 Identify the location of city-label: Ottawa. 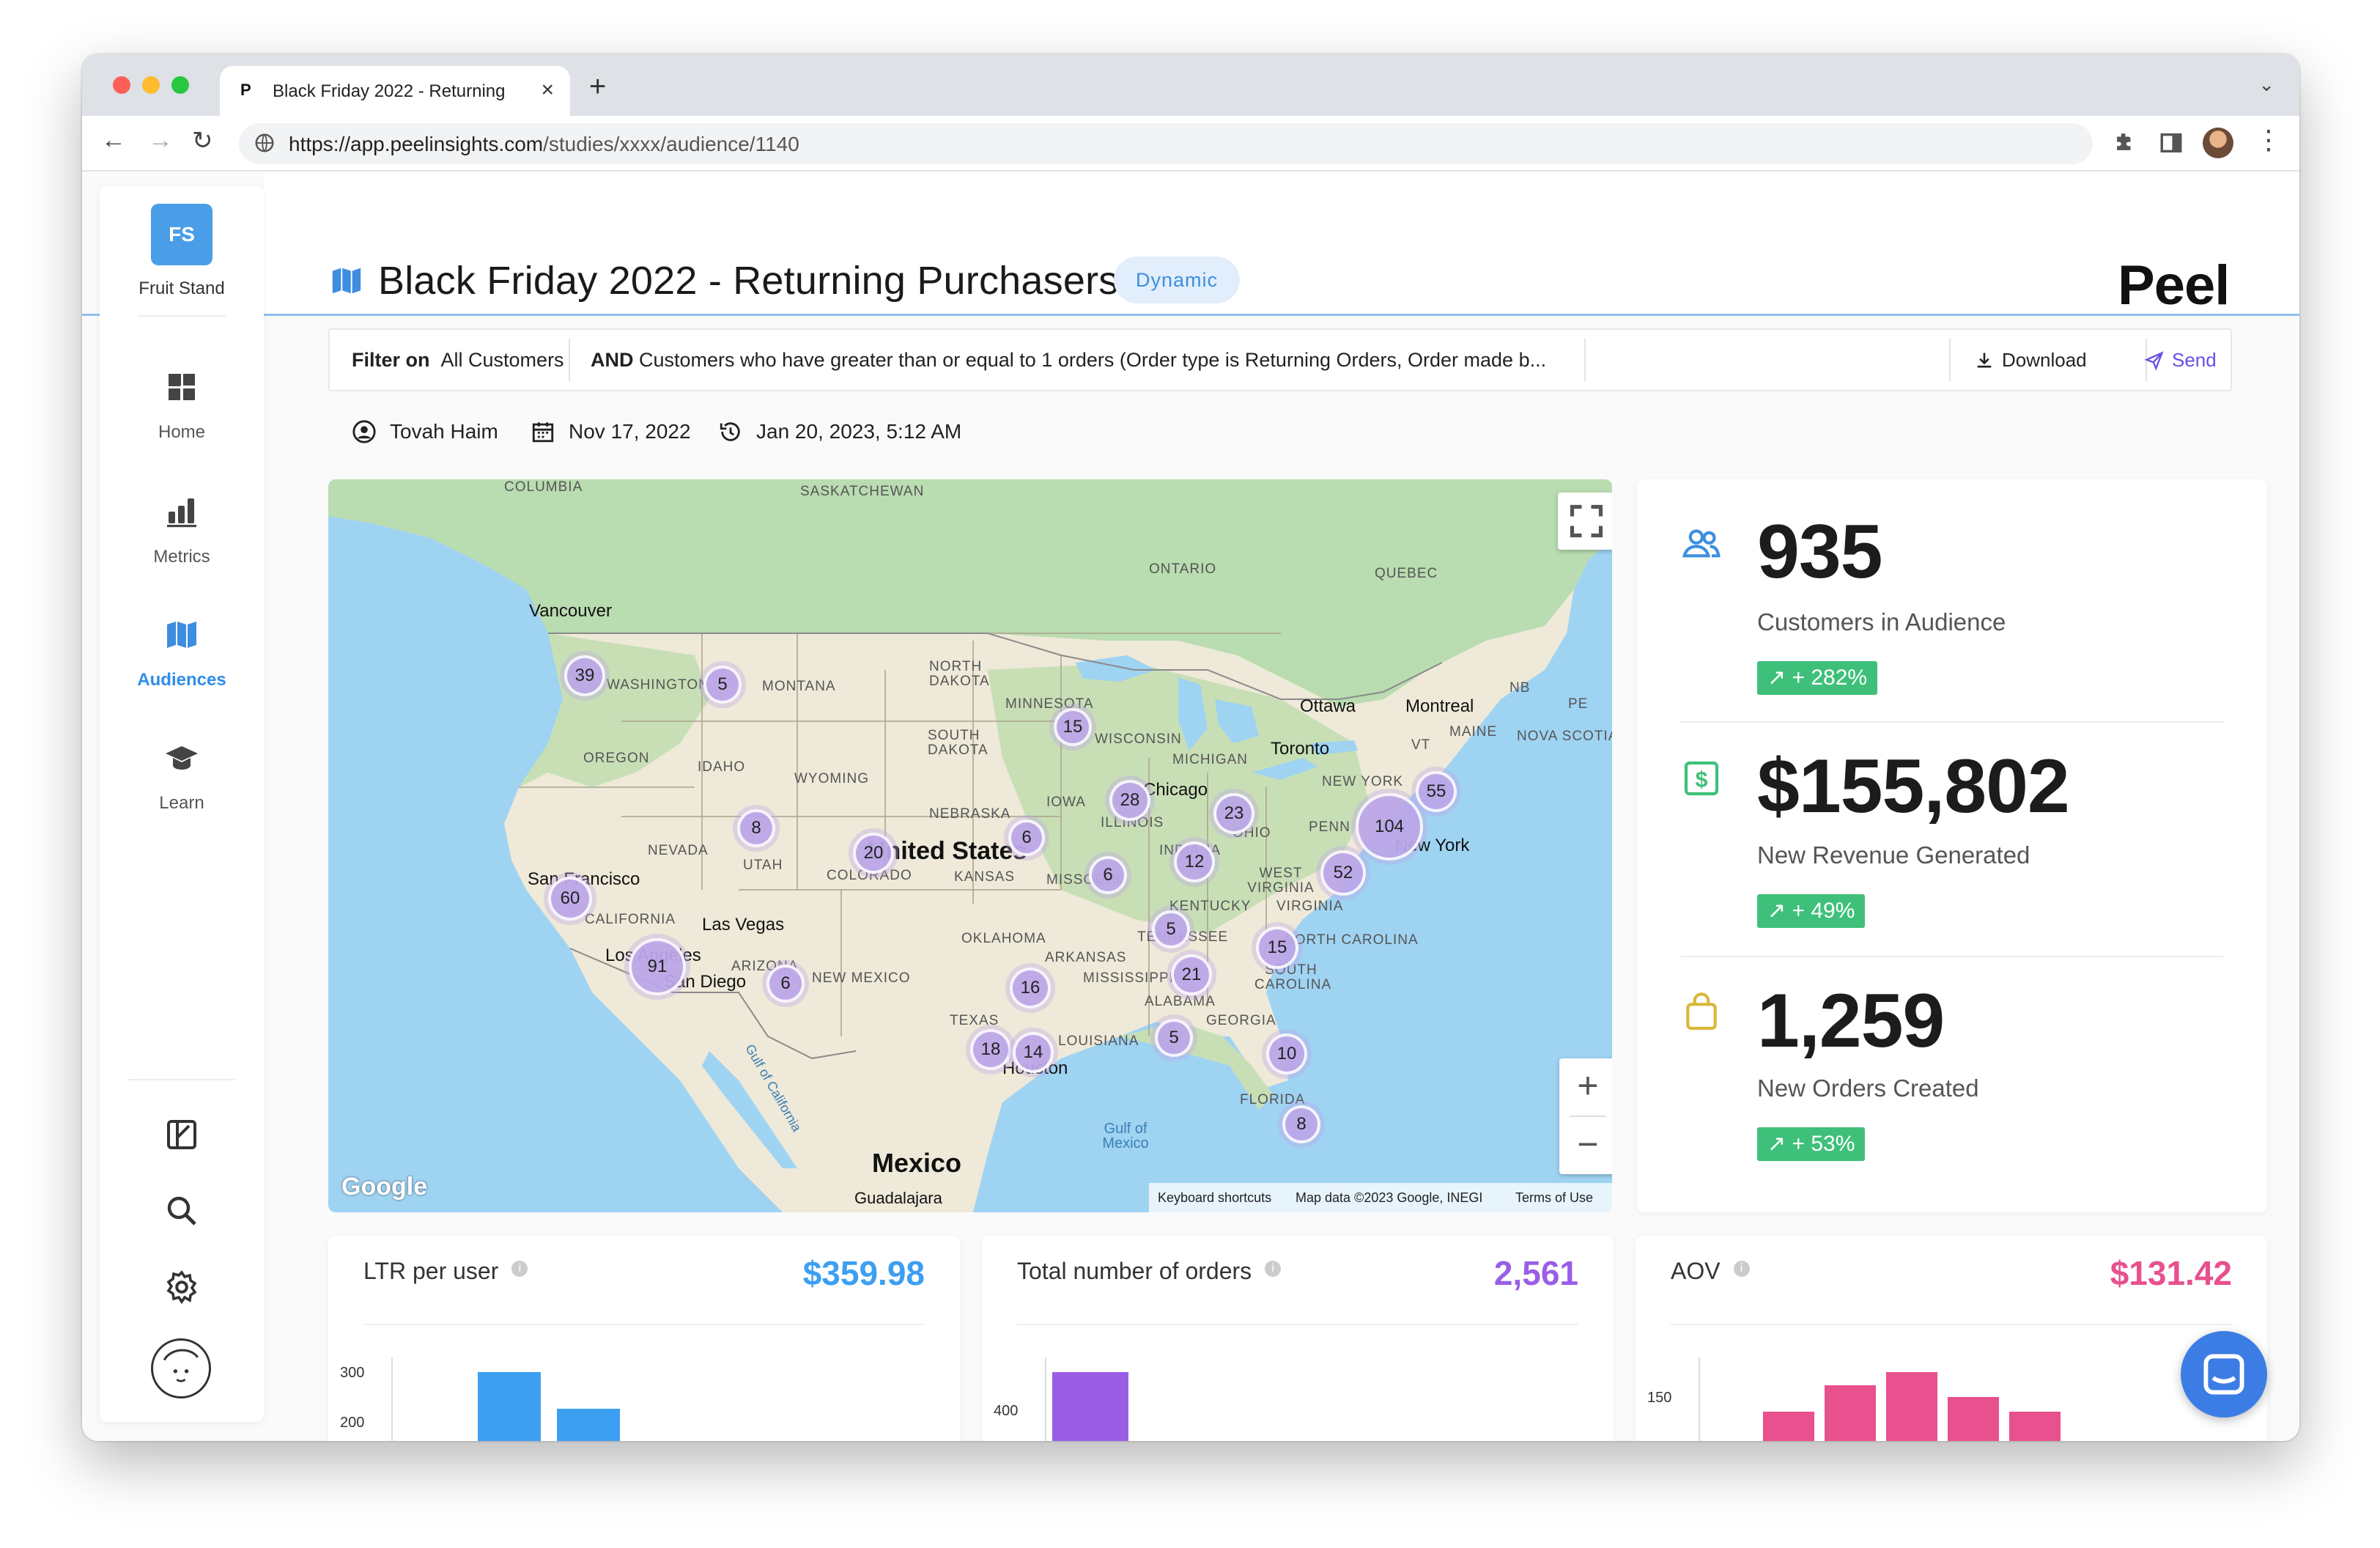
(1328, 706).